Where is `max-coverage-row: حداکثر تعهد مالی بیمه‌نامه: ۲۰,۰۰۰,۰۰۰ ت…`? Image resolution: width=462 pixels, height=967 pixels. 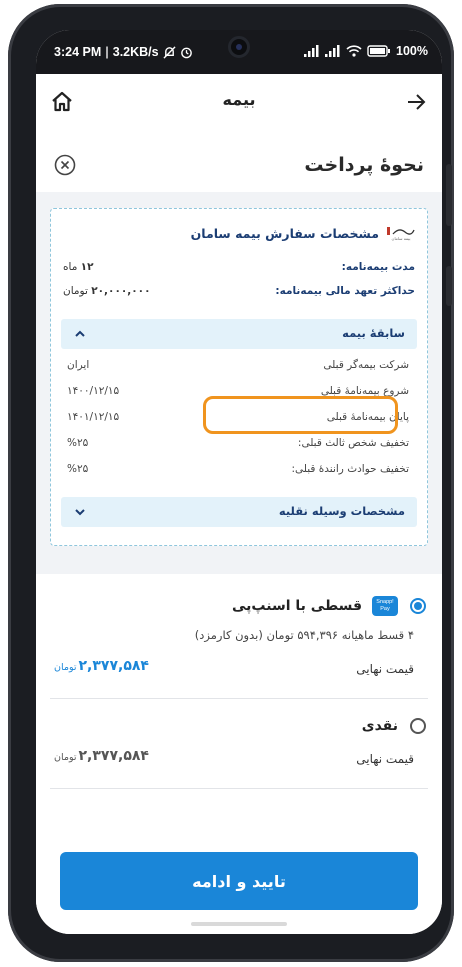
max-coverage-row: حداکثر تعهد مالی بیمه‌نامه: ۲۰,۰۰۰,۰۰۰ ت… is located at coordinates (239, 294).